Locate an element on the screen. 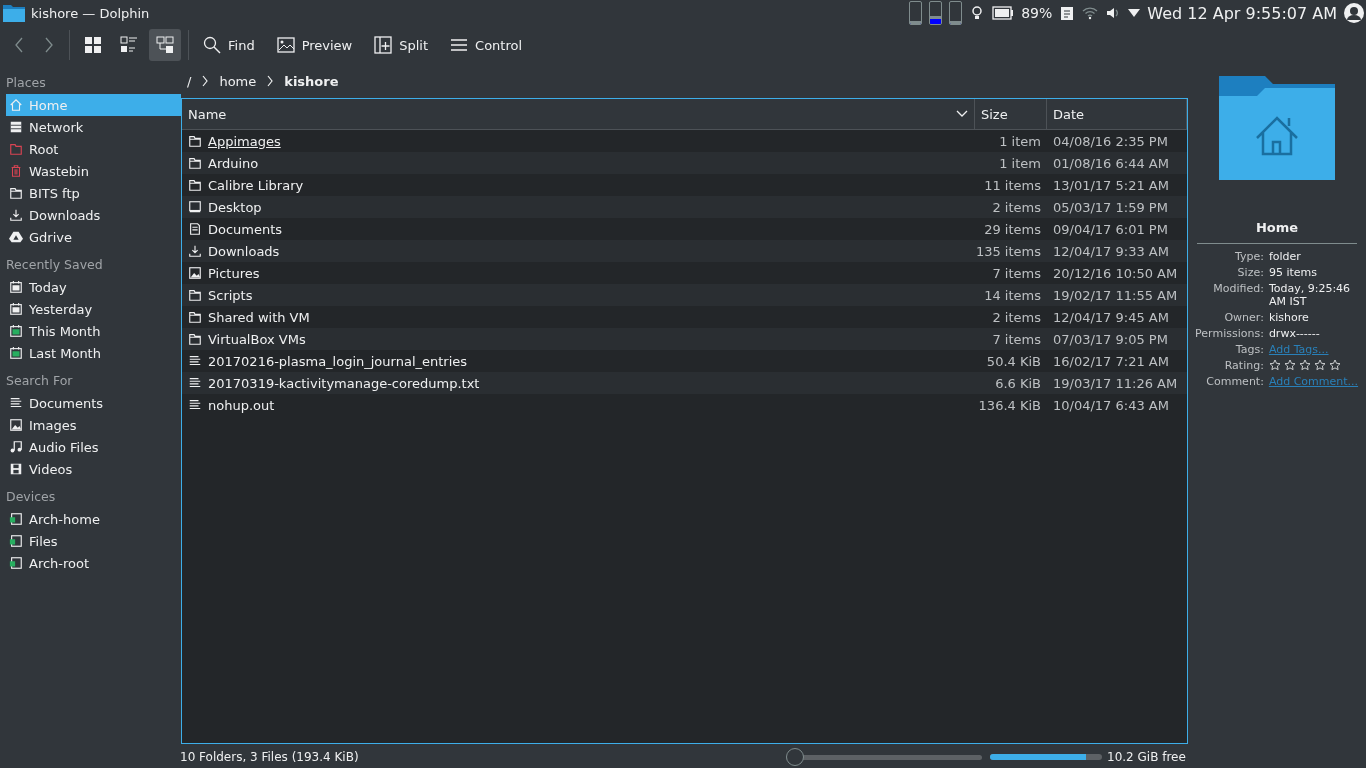 This screenshot has width=1366, height=768. file-name: Appimages is located at coordinates (244, 141).